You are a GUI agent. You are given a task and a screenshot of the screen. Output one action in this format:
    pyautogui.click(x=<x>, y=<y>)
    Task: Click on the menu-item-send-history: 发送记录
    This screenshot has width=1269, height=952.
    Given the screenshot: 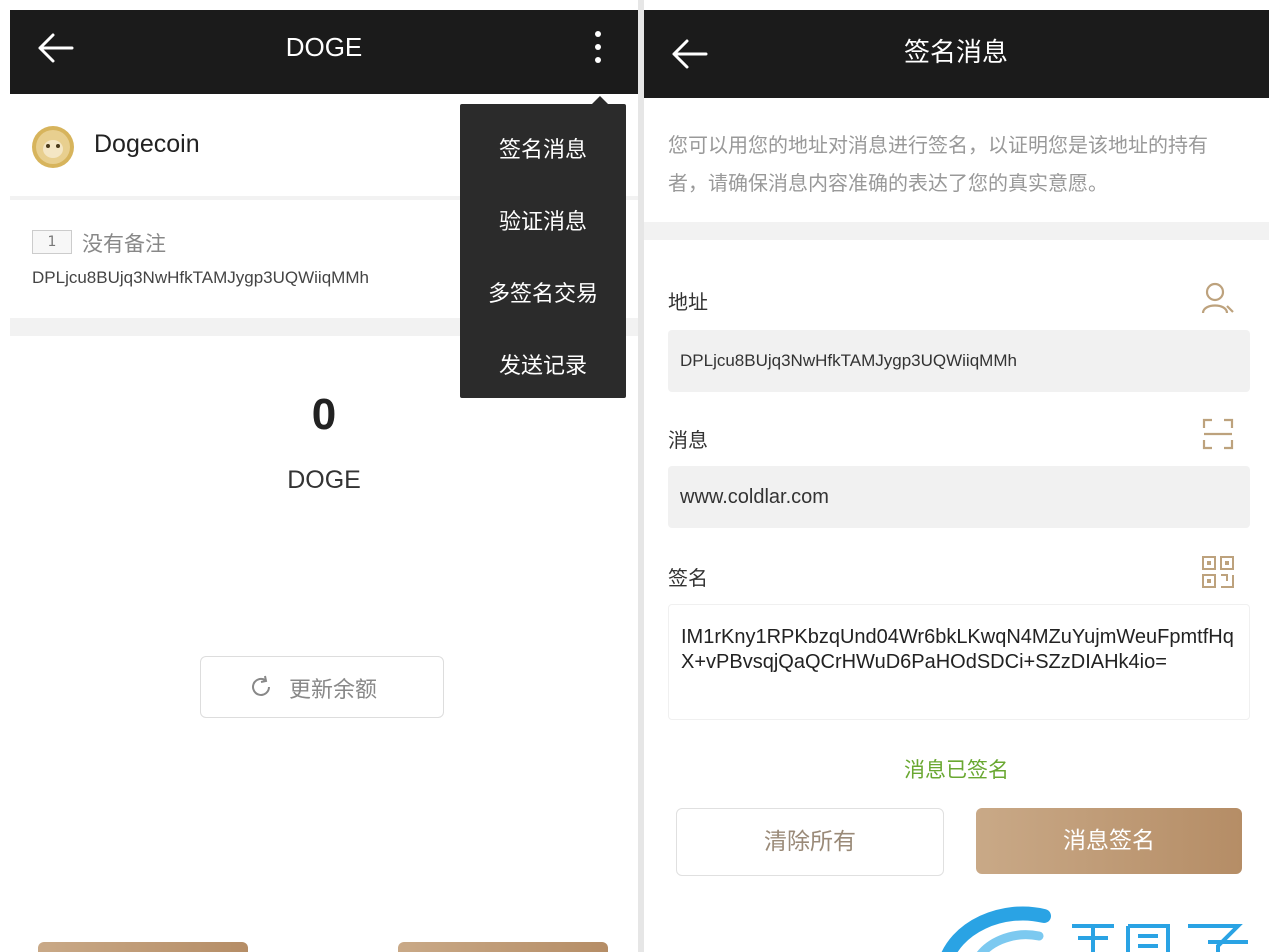 What is the action you would take?
    pyautogui.click(x=543, y=364)
    